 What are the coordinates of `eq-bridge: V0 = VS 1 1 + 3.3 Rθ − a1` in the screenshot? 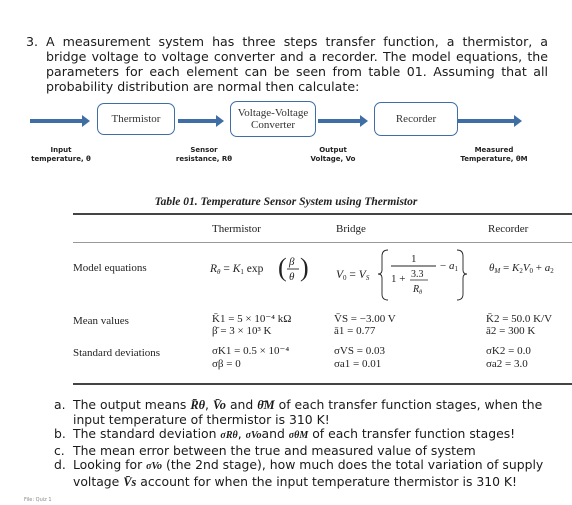 It's located at (402, 274).